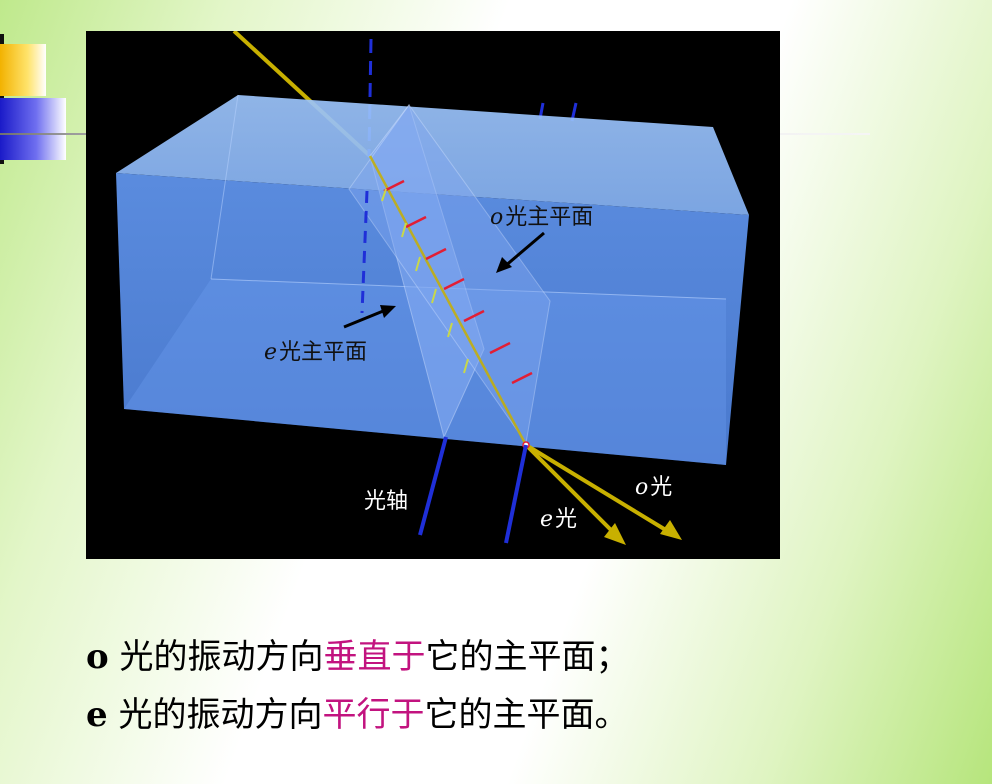 This screenshot has height=784, width=992. Describe the element at coordinates (97, 715) in the screenshot. I see `caption-e-prefix: e` at that location.